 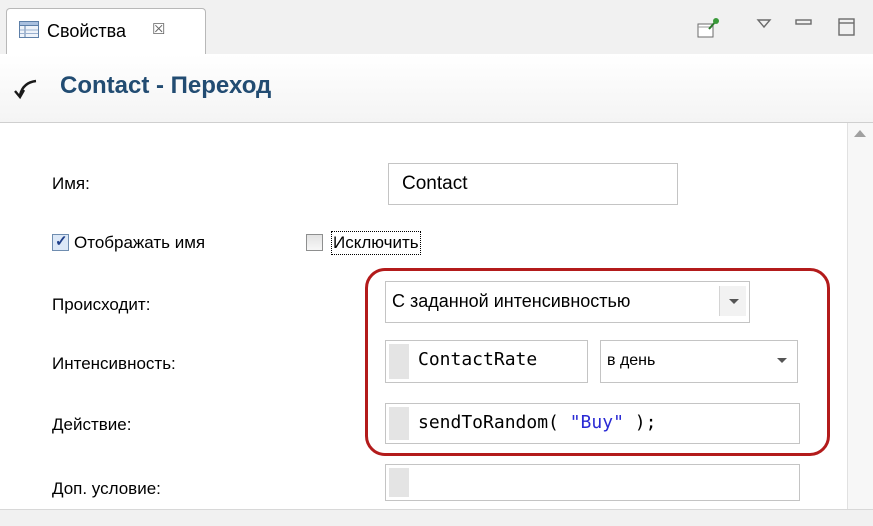 I want to click on tab-label: Свойства, so click(x=87, y=31).